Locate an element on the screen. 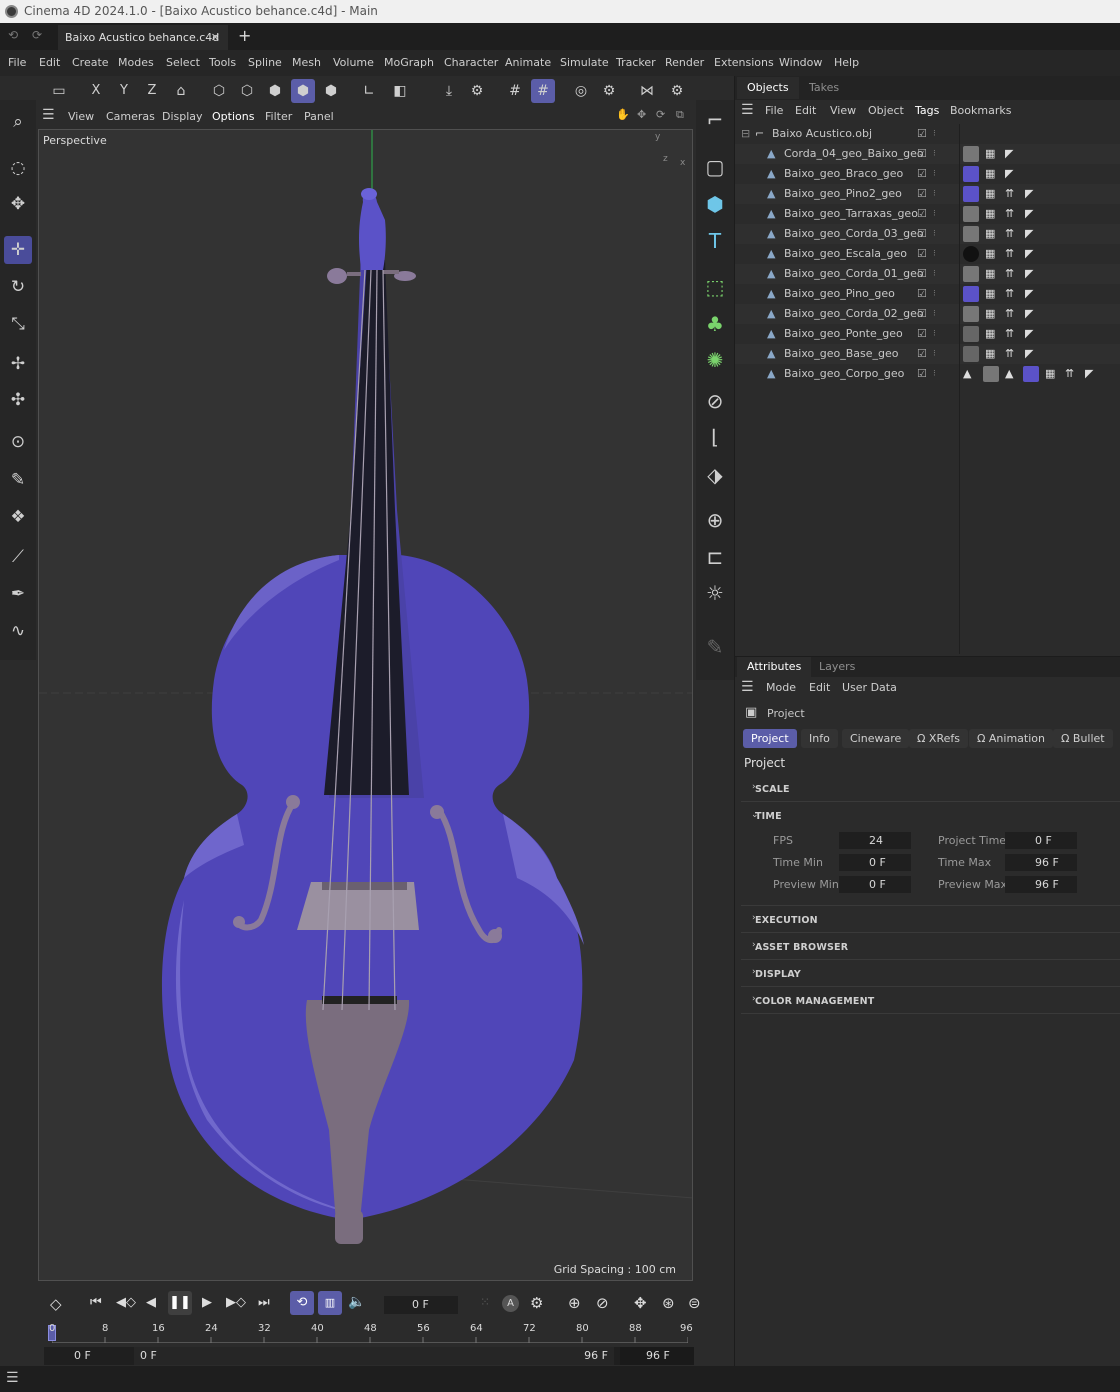 This screenshot has width=1120, height=1392. subtab-cineware: Cineware is located at coordinates (876, 738).